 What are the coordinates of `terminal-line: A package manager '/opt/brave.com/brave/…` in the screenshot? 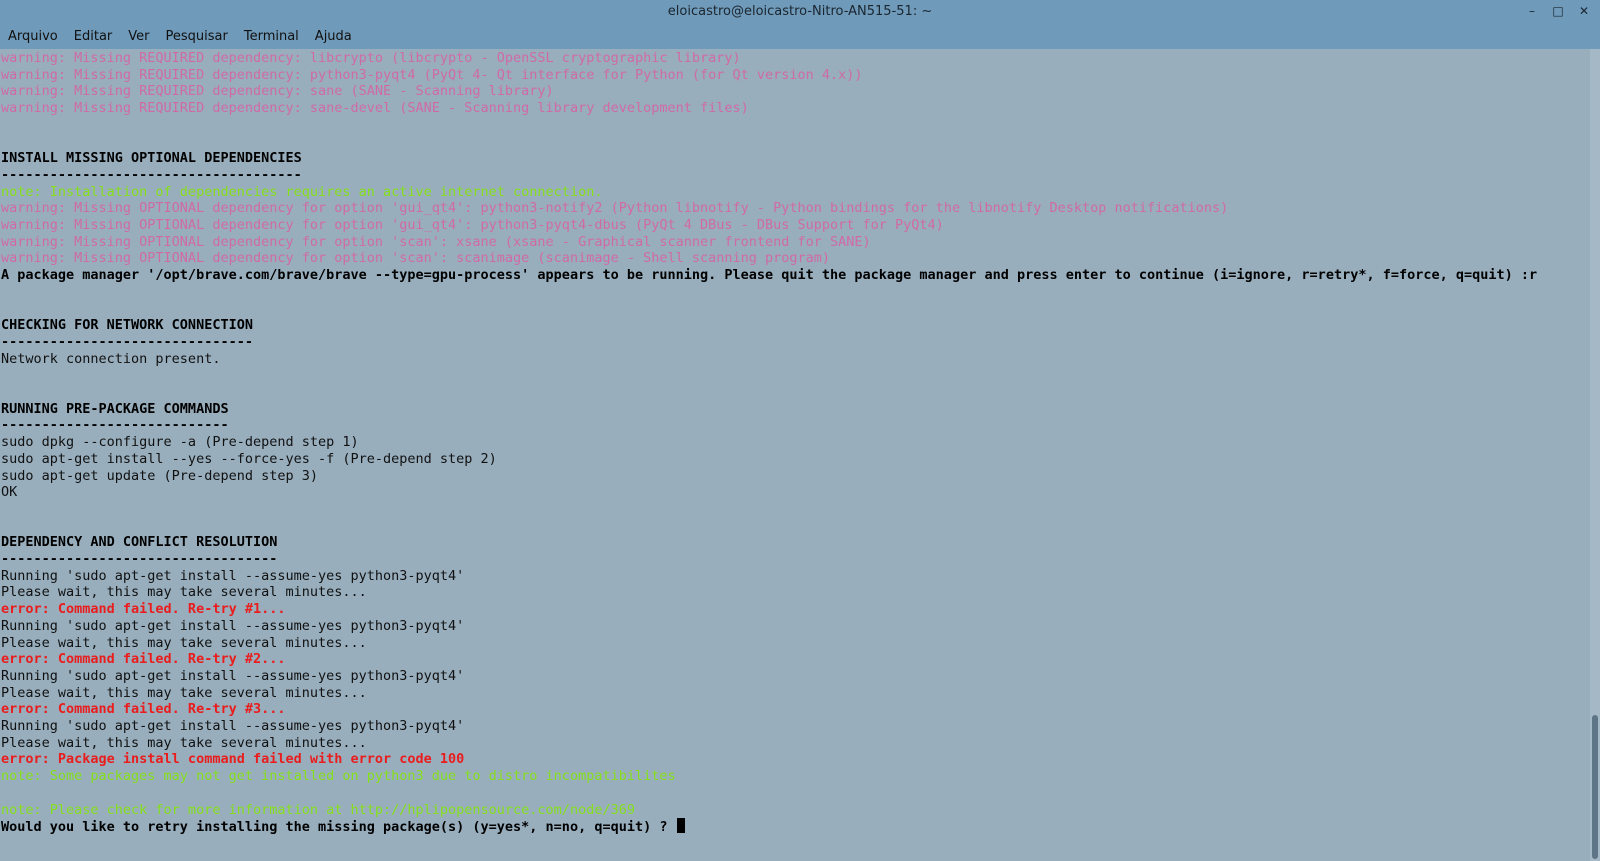 It's located at (769, 275).